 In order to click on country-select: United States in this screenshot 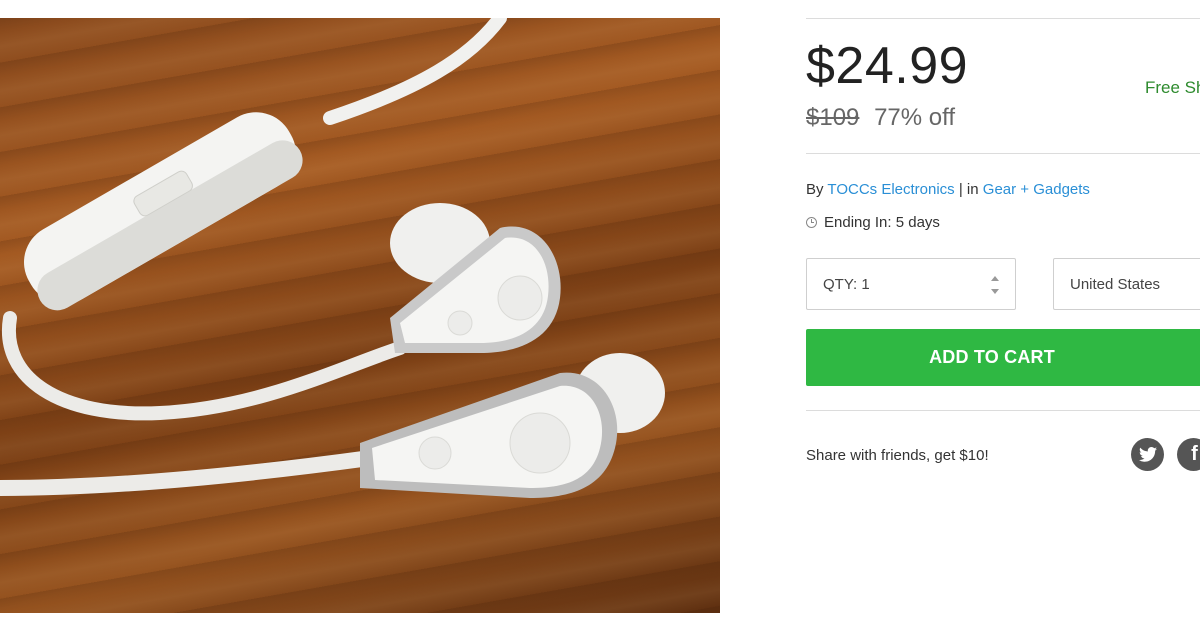, I will do `click(1126, 284)`.